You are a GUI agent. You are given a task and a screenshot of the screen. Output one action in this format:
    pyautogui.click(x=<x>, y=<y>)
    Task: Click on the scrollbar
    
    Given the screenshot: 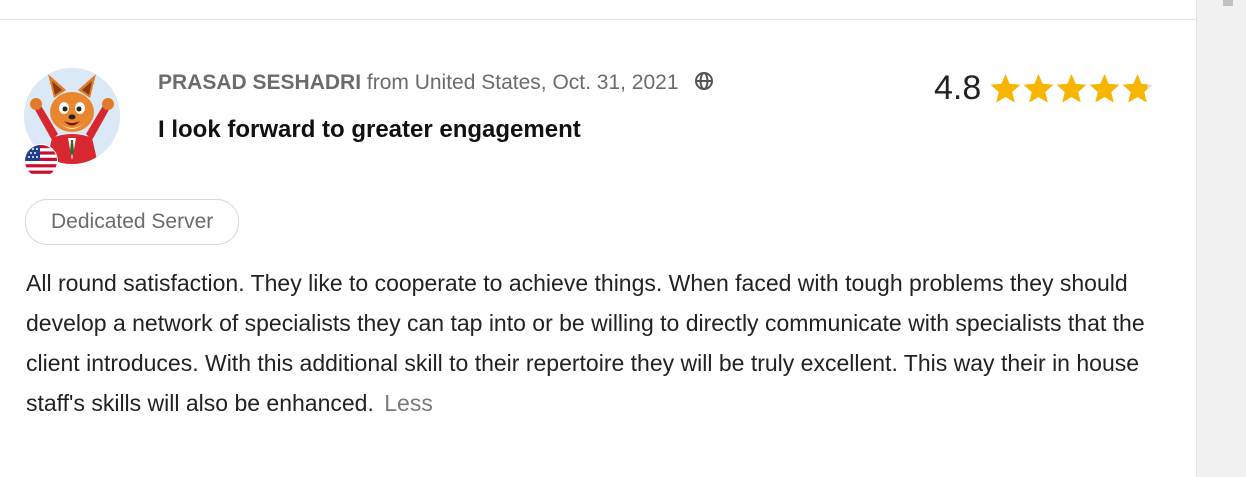 What is the action you would take?
    pyautogui.click(x=1221, y=238)
    